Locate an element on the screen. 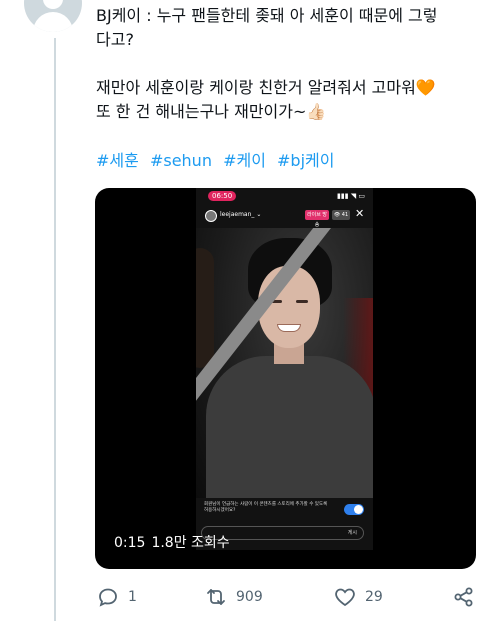 Image resolution: width=480 pixels, height=621 pixels. status-time: 06:50 is located at coordinates (222, 196).